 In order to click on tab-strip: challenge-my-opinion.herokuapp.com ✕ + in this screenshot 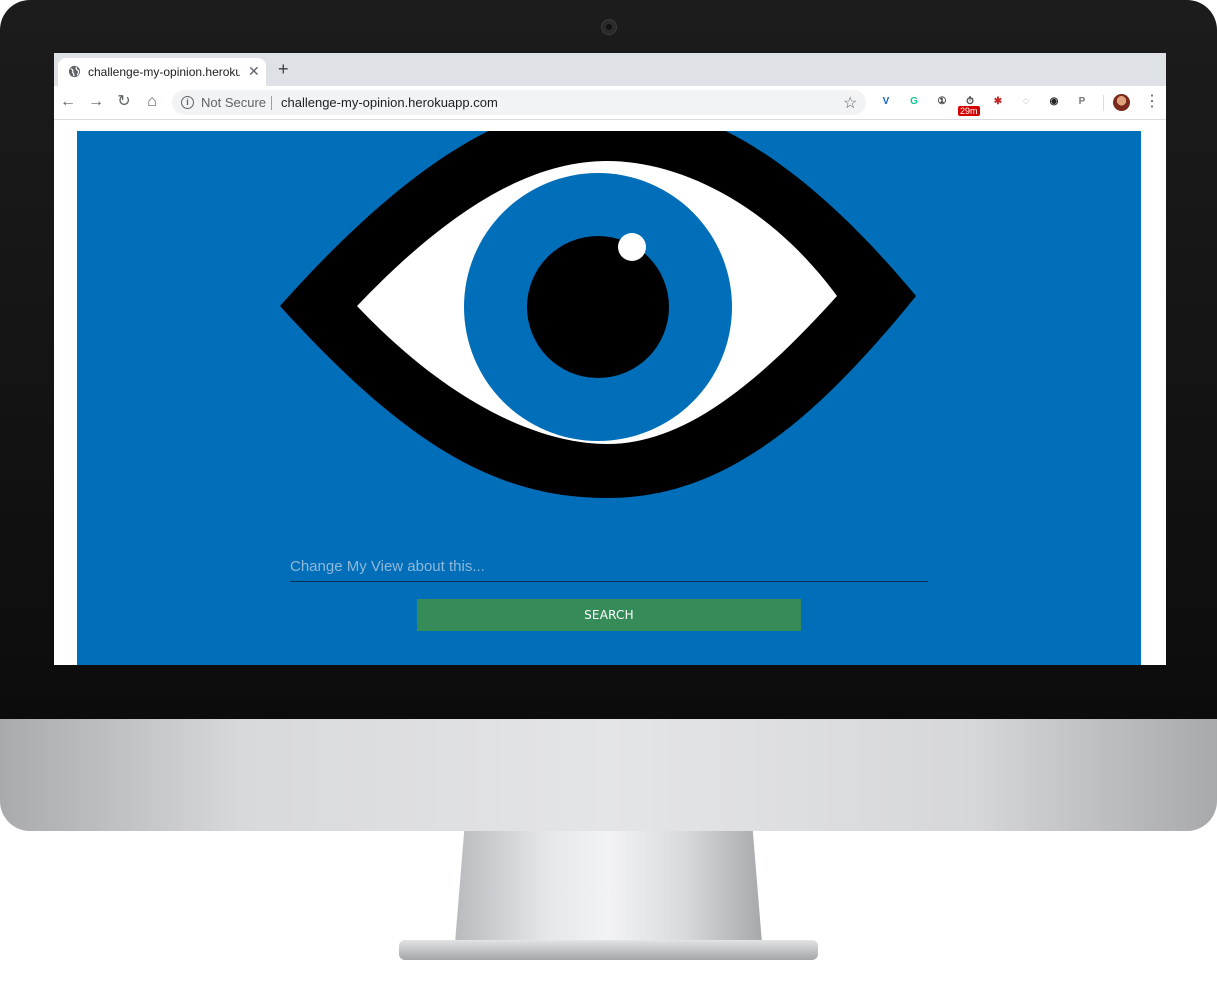, I will do `click(610, 69)`.